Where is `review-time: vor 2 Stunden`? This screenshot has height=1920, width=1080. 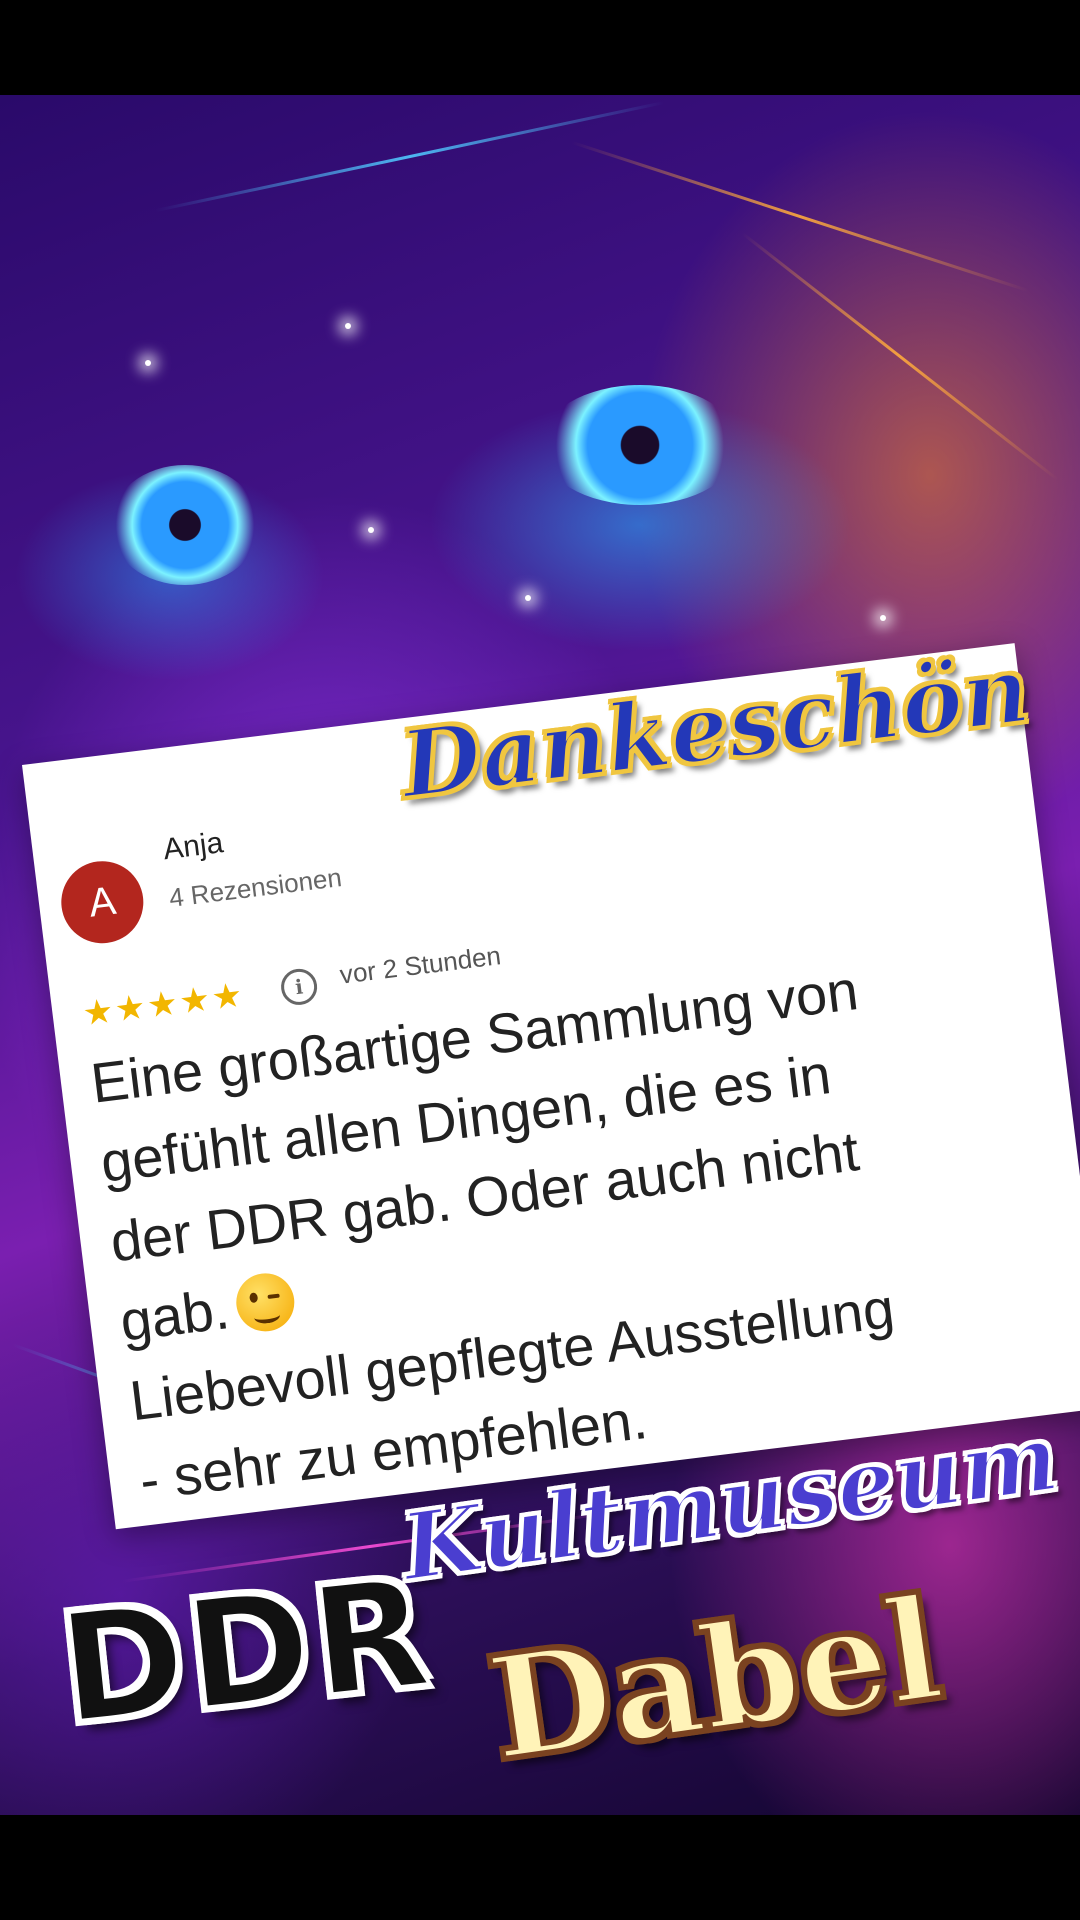
review-time: vor 2 Stunden is located at coordinates (420, 965).